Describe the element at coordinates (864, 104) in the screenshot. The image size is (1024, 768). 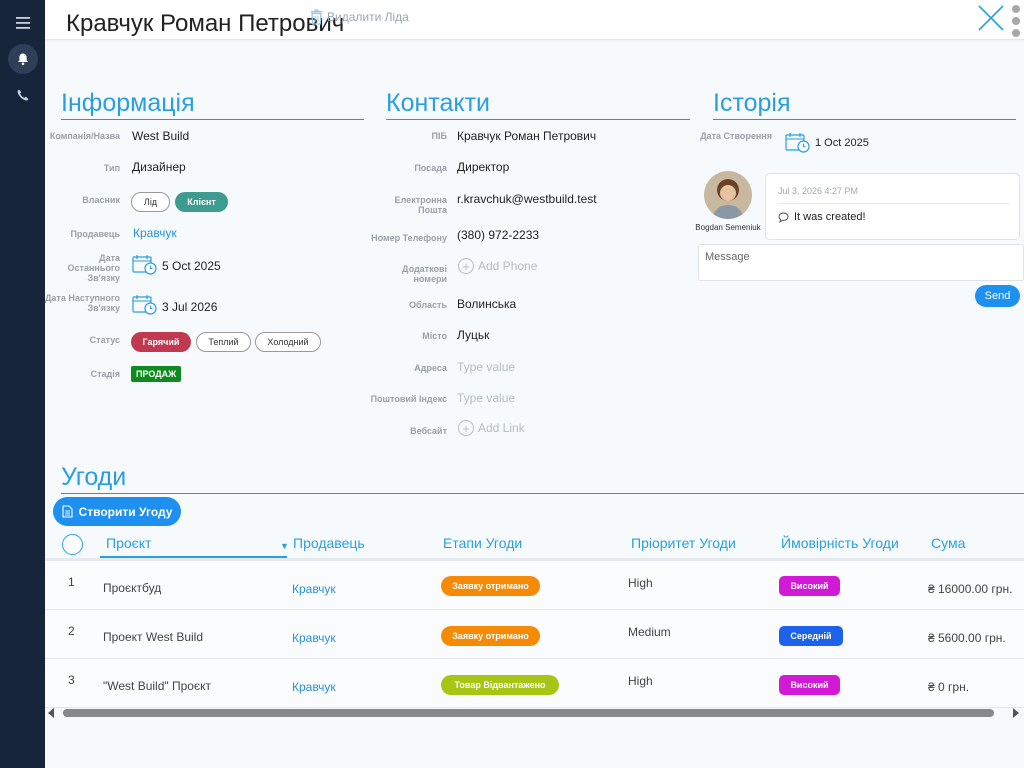
I see `history-section-title: Історія` at that location.